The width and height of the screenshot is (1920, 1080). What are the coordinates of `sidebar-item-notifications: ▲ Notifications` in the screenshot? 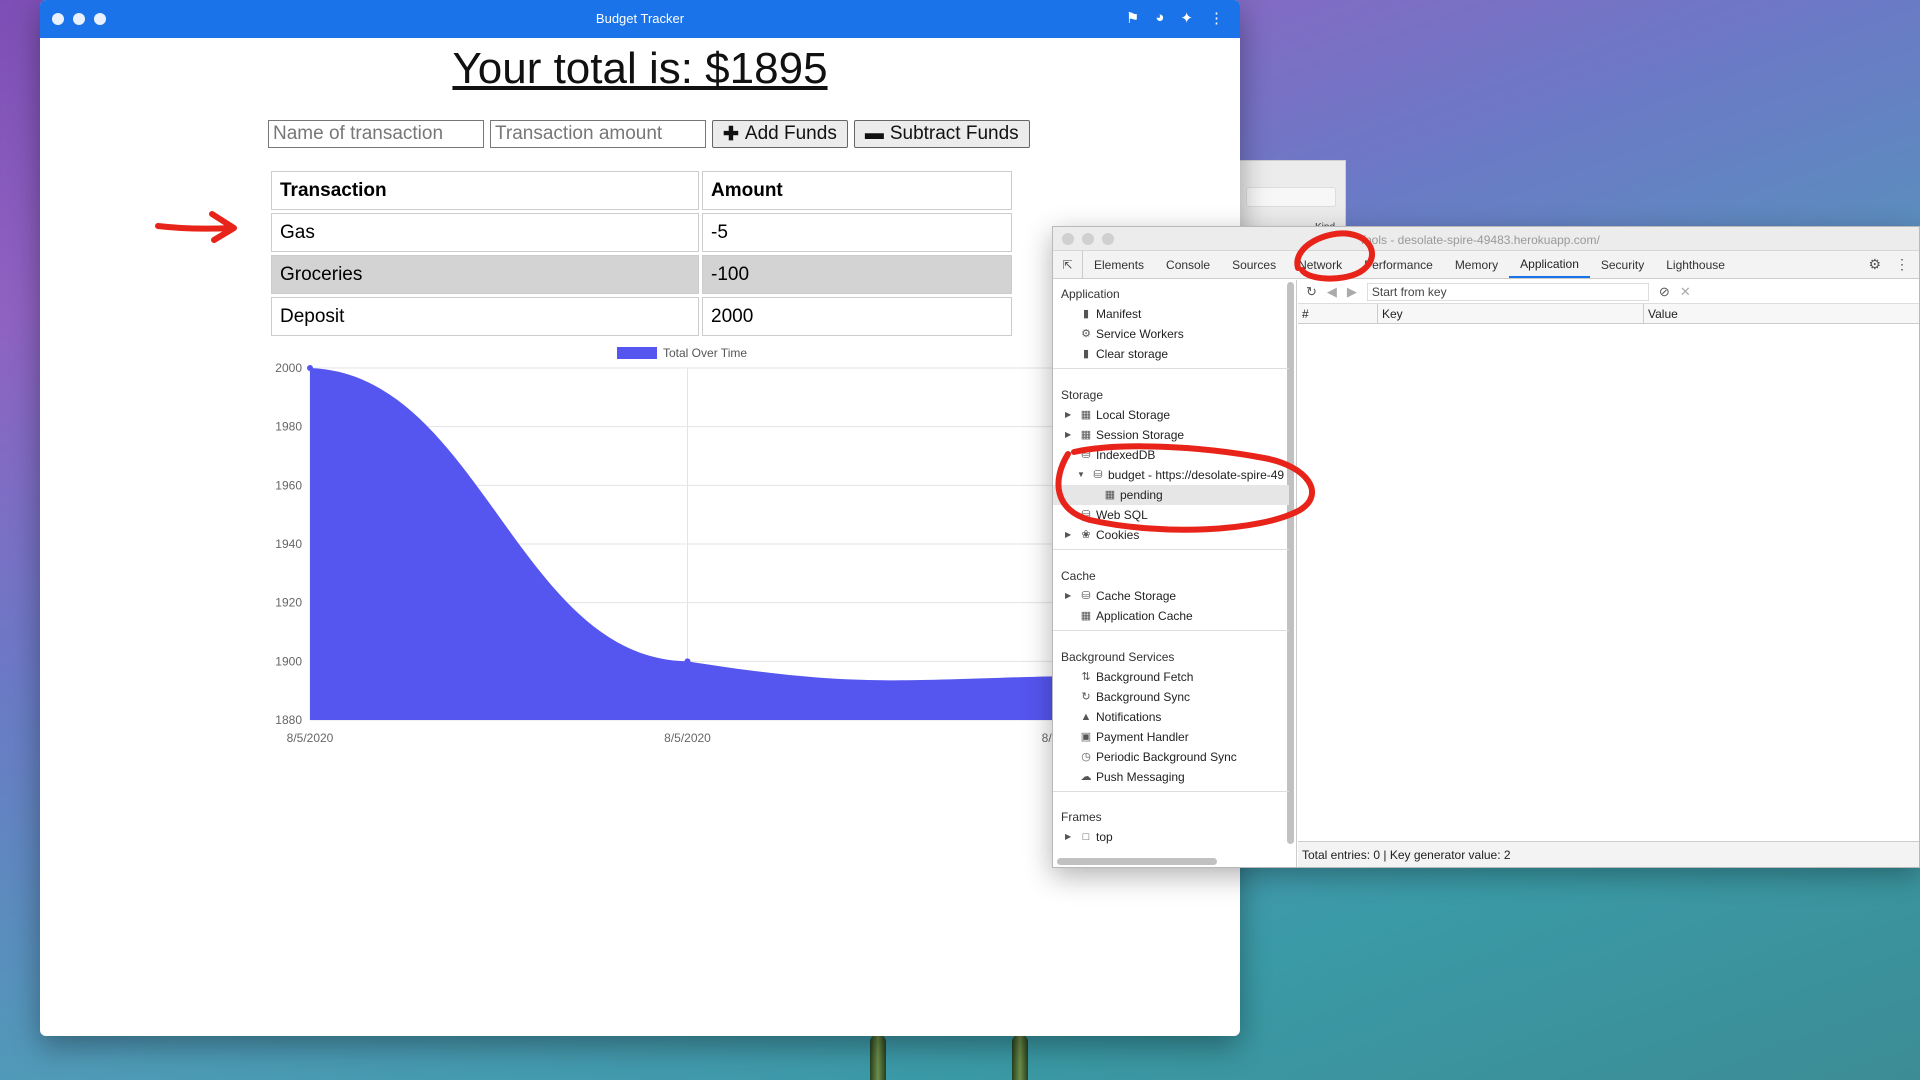 It's located at (1171, 717).